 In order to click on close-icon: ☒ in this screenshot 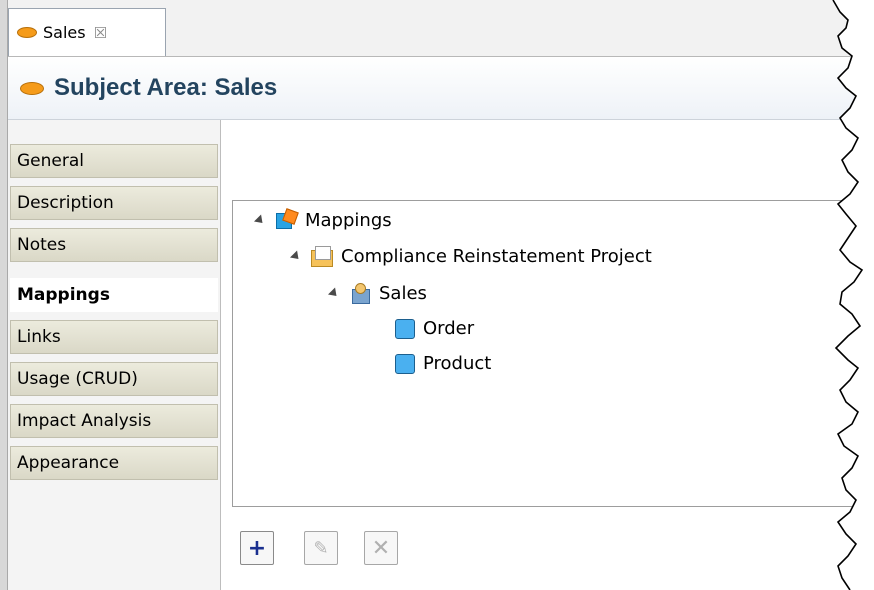, I will do `click(100, 33)`.